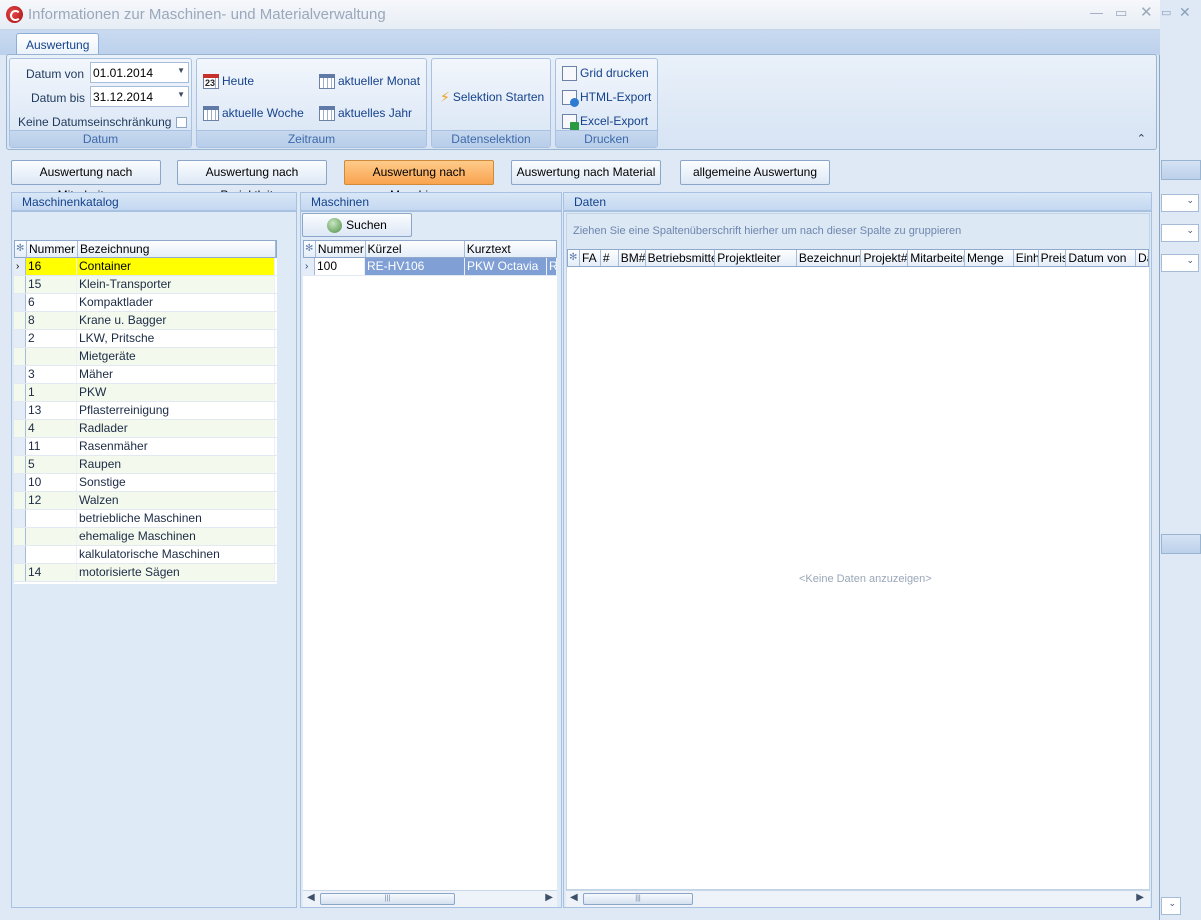  I want to click on table-row: 6 Kompaktlader, so click(145, 303).